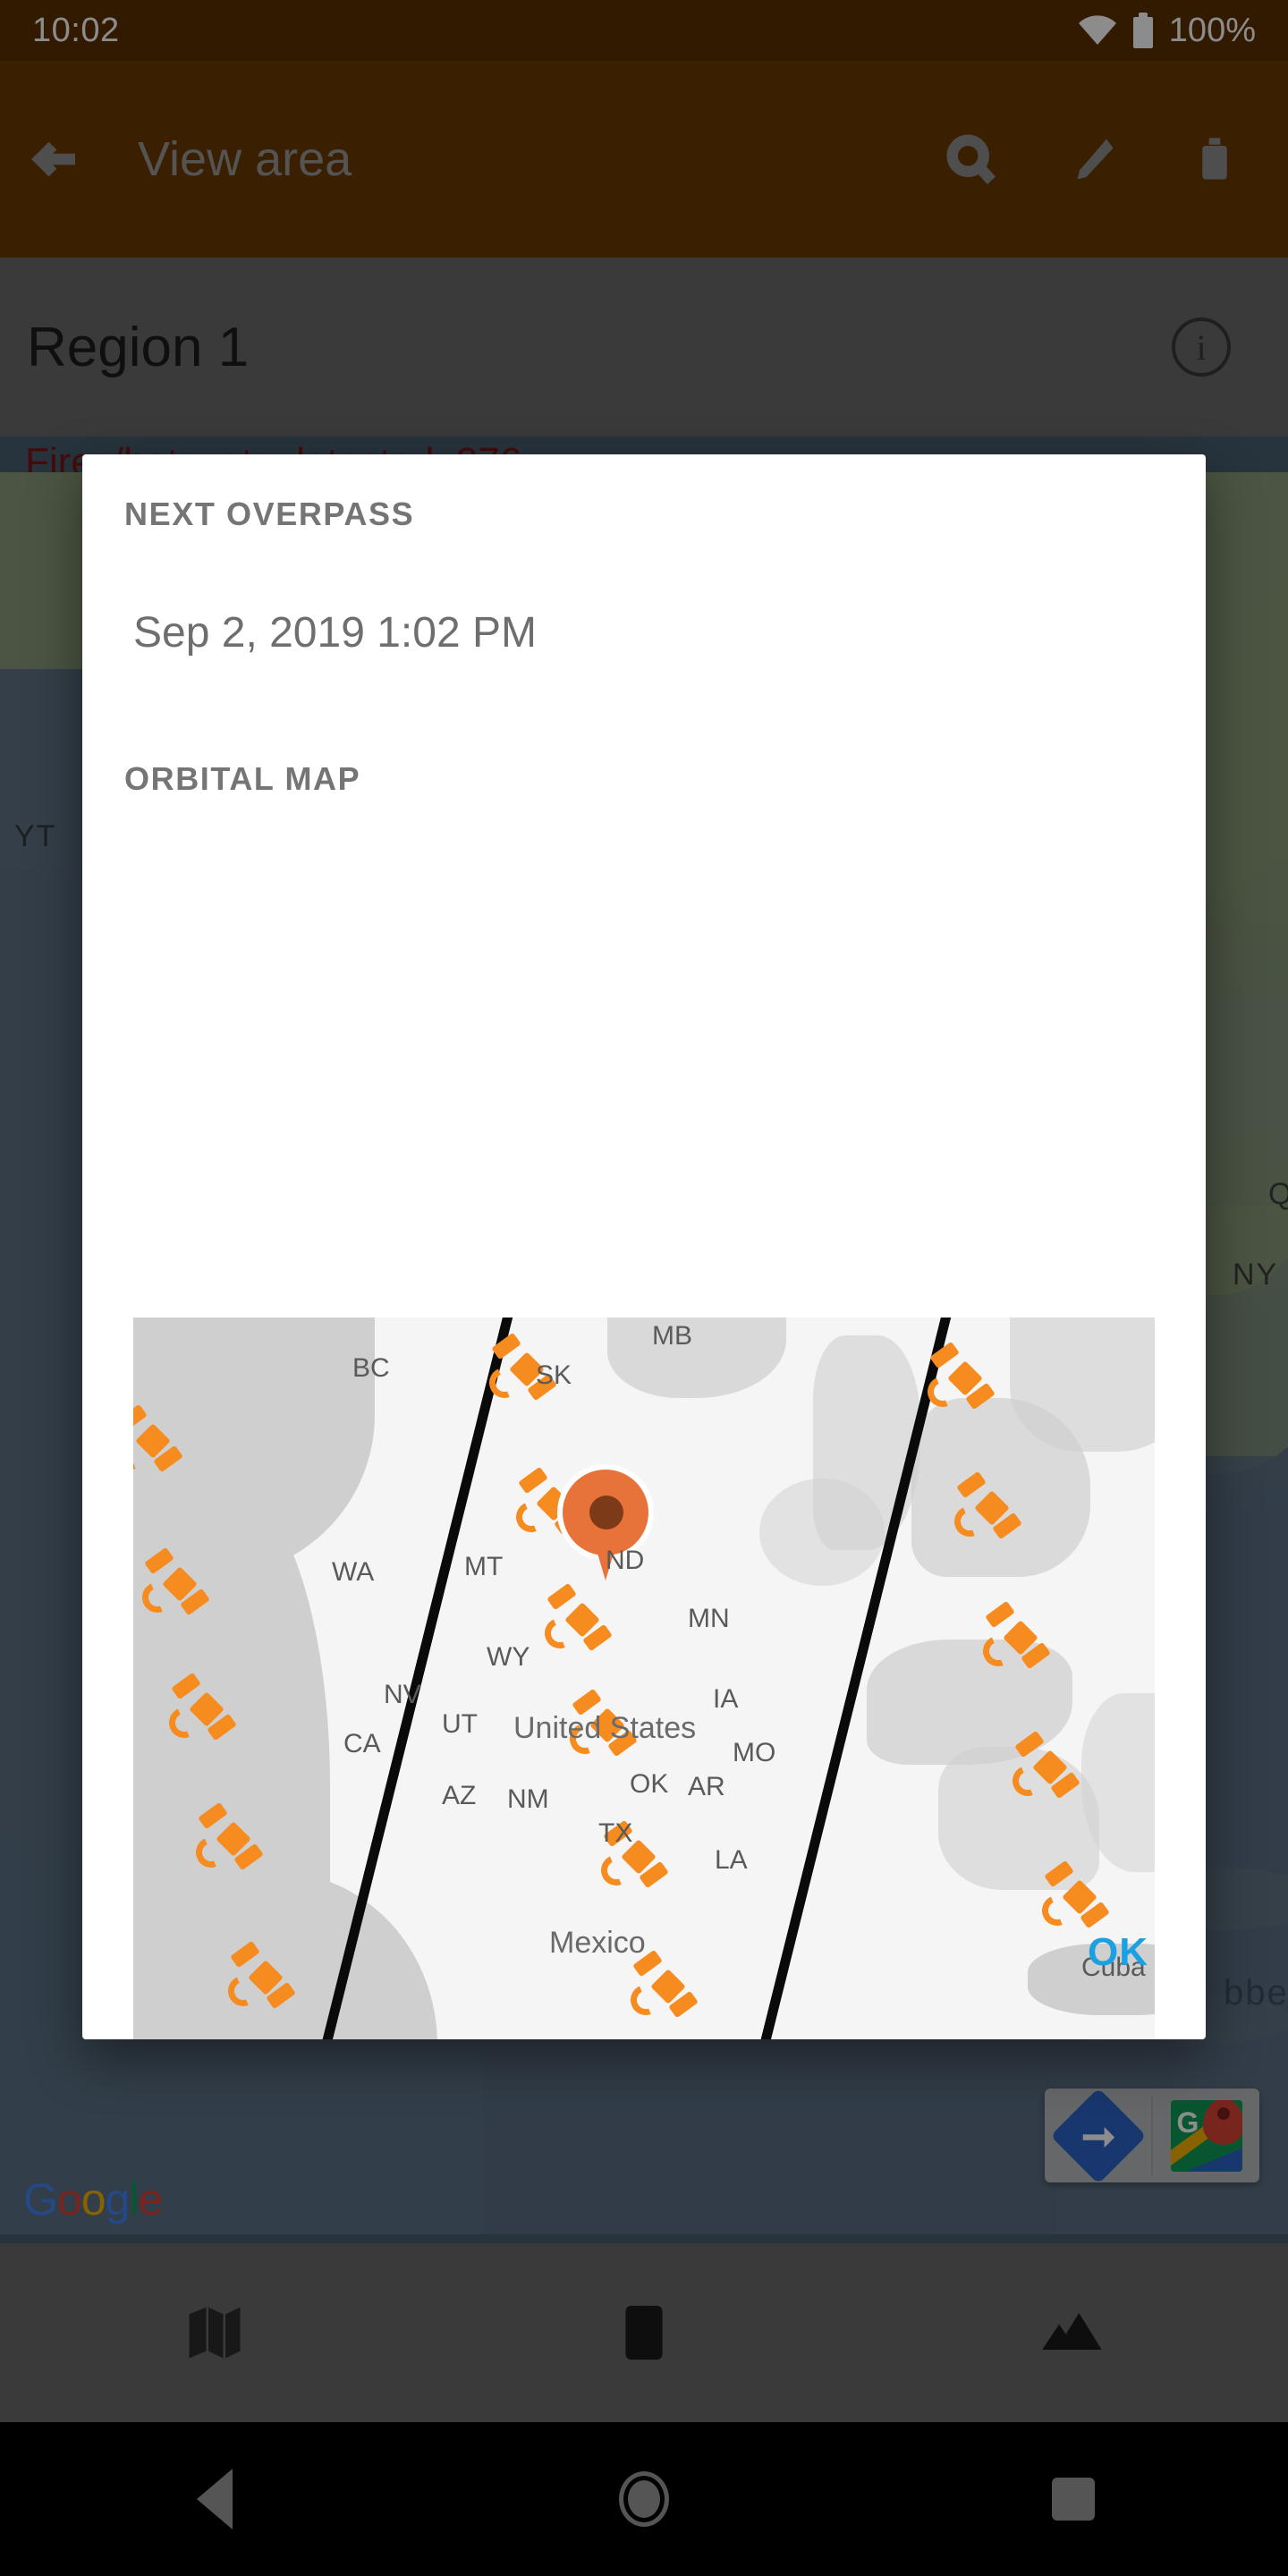 The height and width of the screenshot is (2576, 1288). What do you see at coordinates (371, 1368) in the screenshot?
I see `map-label: BC` at bounding box center [371, 1368].